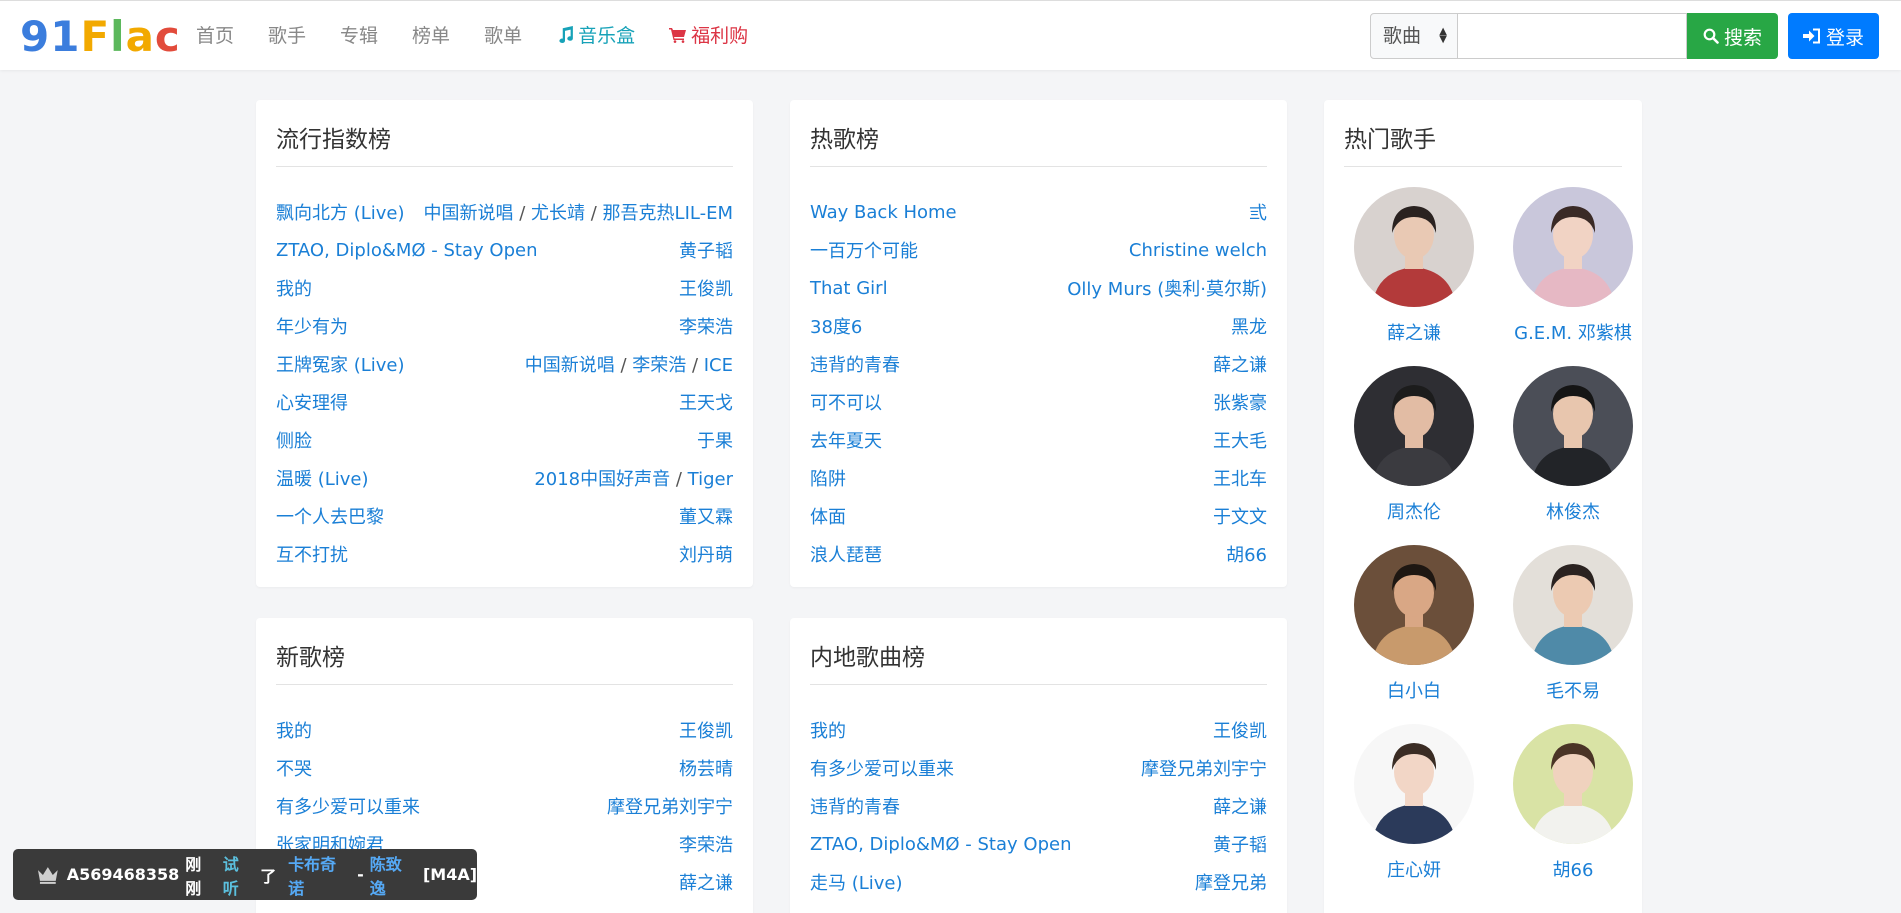  Describe the element at coordinates (1573, 690) in the screenshot. I see `singer-name: 毛不易` at that location.